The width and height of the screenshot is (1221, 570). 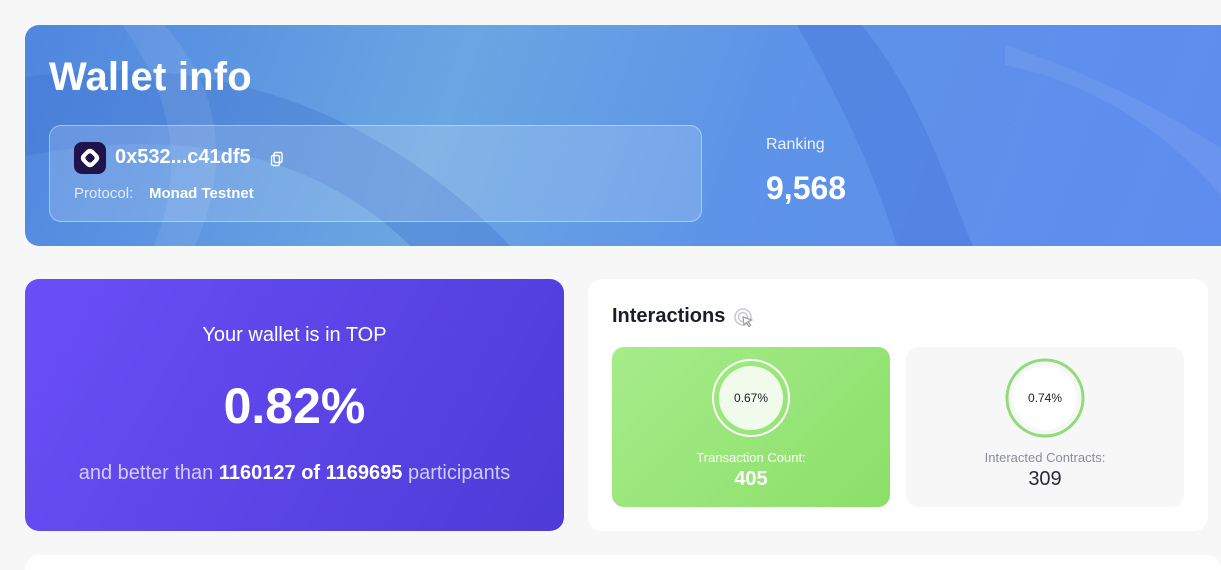 What do you see at coordinates (364, 473) in the screenshot?
I see `total-participants: 1169695` at bounding box center [364, 473].